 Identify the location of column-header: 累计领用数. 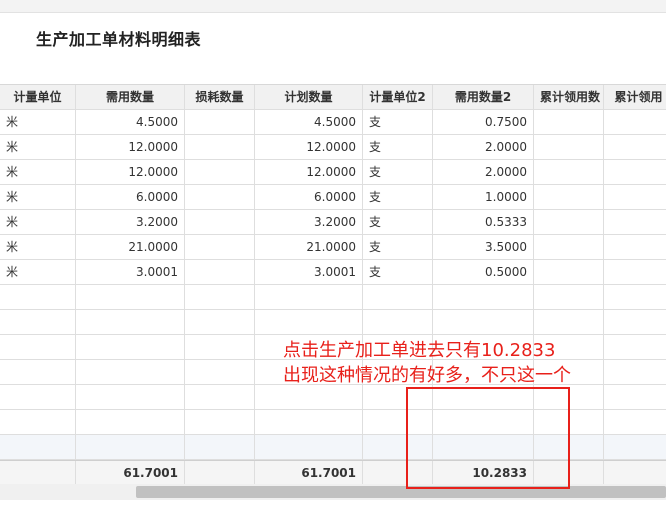
(569, 97).